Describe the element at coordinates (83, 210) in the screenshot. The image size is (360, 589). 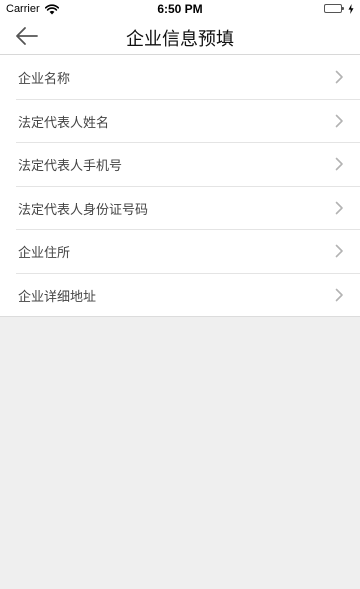
I see `row-label: 法定代表人身份证号码` at that location.